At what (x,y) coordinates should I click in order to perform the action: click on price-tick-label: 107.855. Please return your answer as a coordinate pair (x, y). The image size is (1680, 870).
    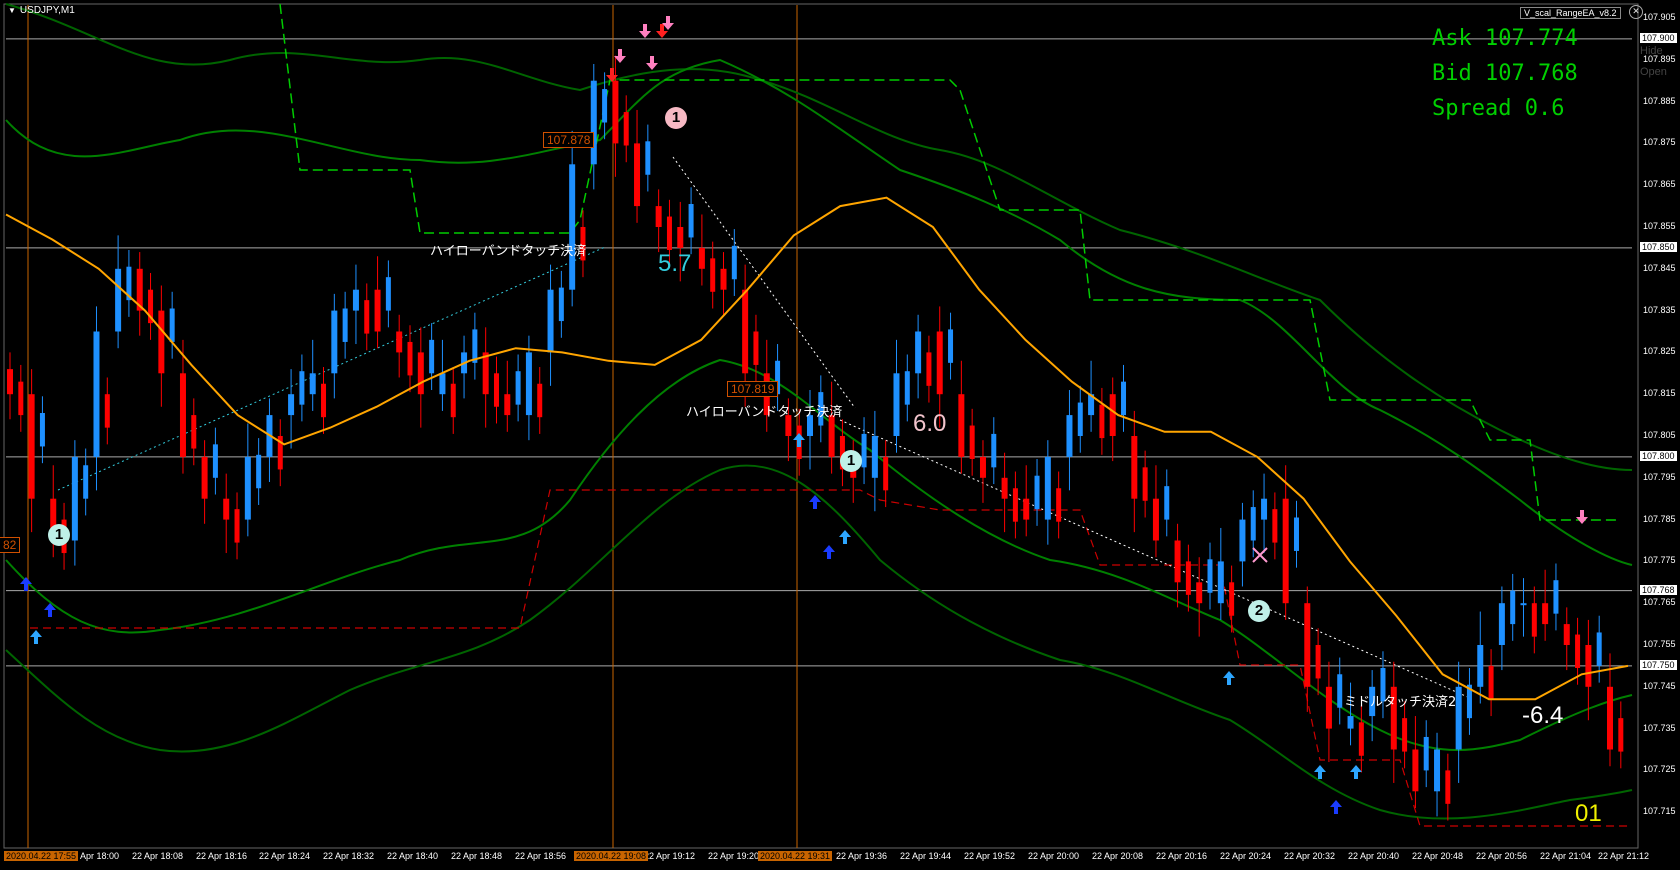
    Looking at the image, I should click on (1659, 226).